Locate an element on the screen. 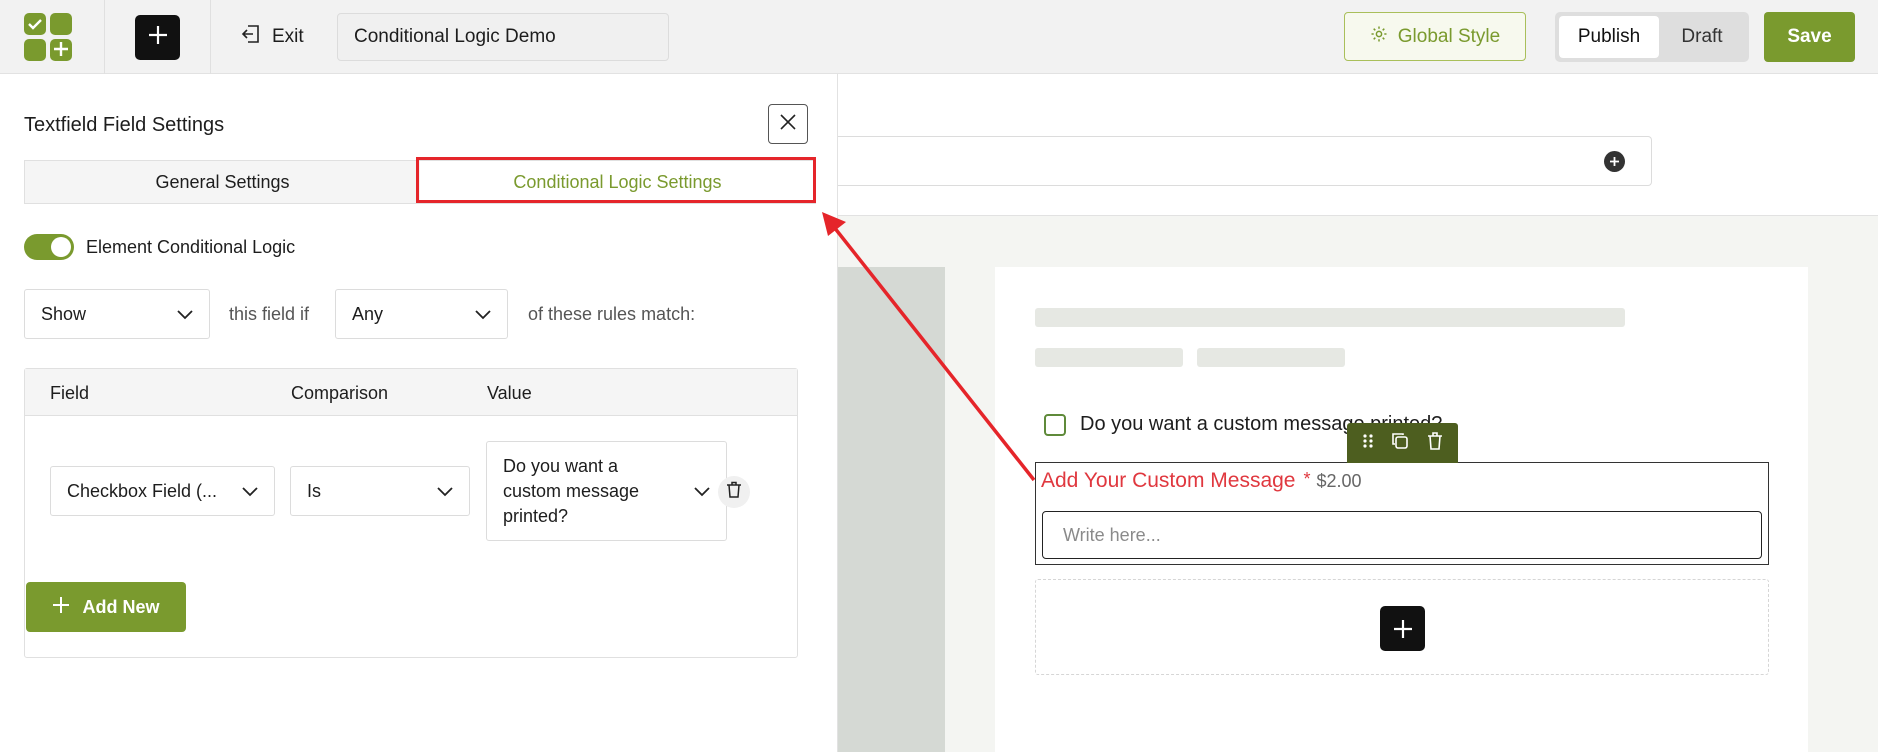 This screenshot has width=1878, height=752. conditional-logic-toggle is located at coordinates (49, 247).